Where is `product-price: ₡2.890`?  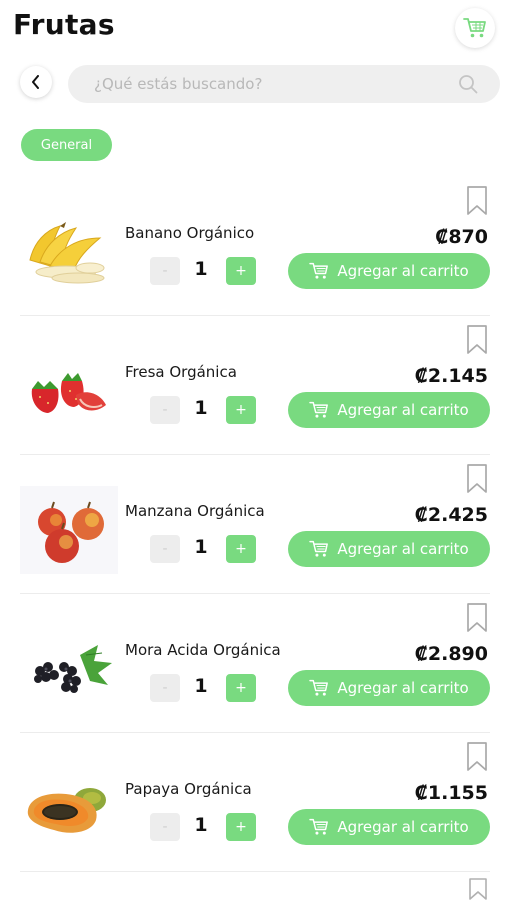
product-price: ₡2.890 is located at coordinates (451, 654).